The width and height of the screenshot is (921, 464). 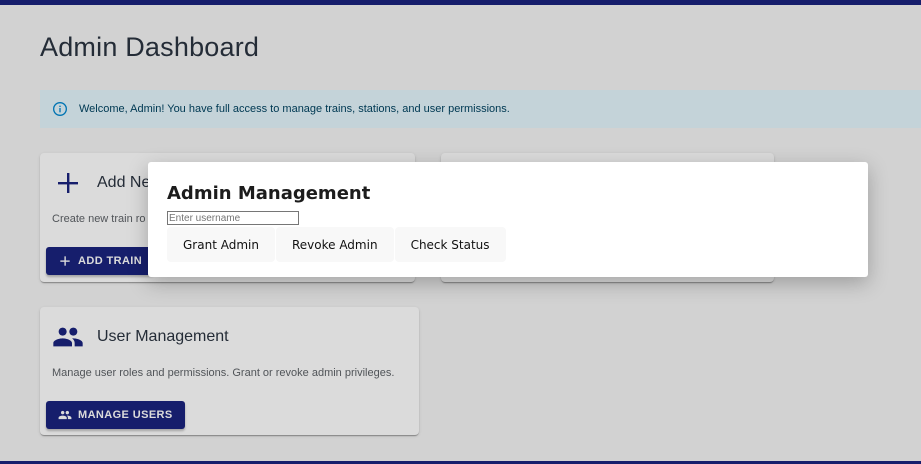 I want to click on username-input, so click(x=233, y=218).